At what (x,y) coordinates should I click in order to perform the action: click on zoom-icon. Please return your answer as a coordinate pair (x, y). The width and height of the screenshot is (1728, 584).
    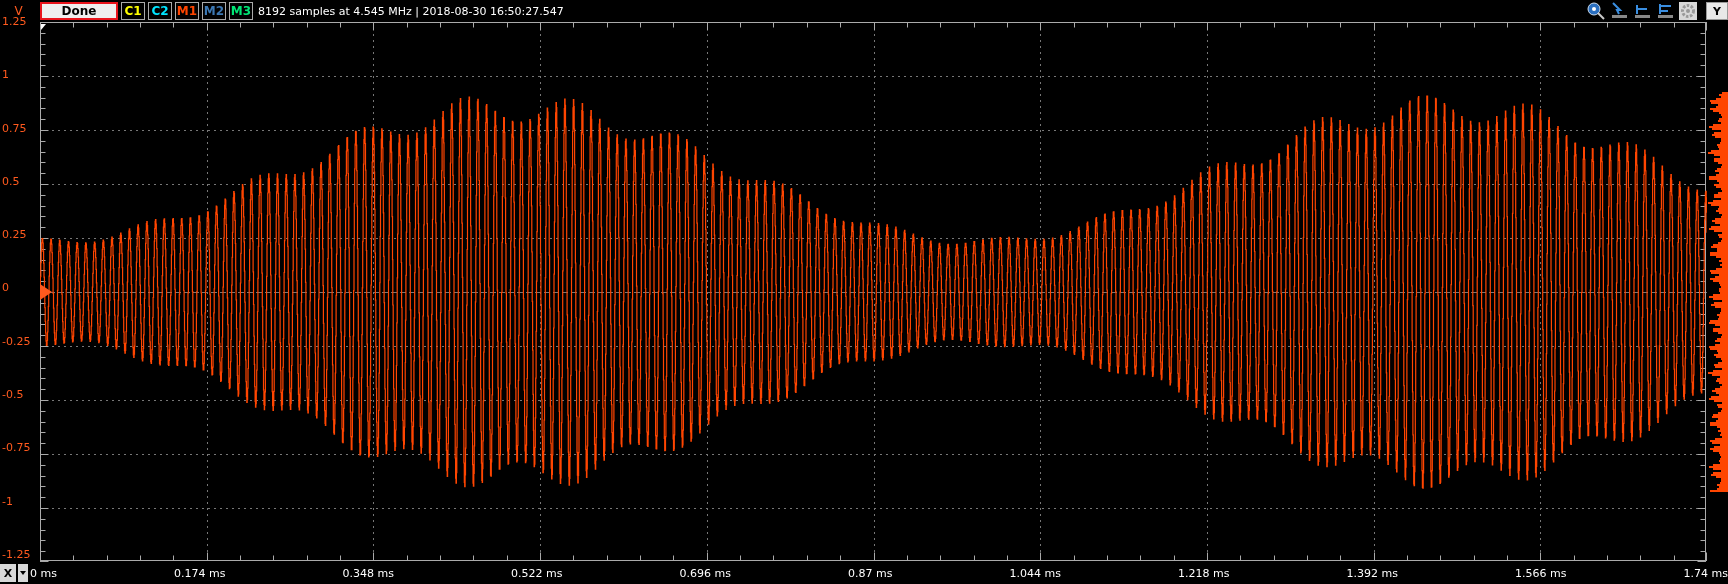
    Looking at the image, I should click on (1596, 11).